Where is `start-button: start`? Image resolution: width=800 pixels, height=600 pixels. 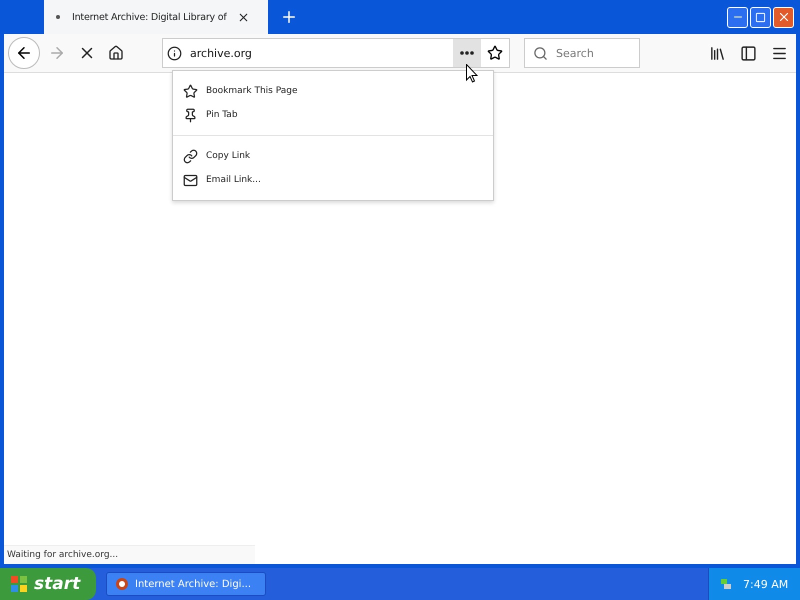 start-button: start is located at coordinates (48, 584).